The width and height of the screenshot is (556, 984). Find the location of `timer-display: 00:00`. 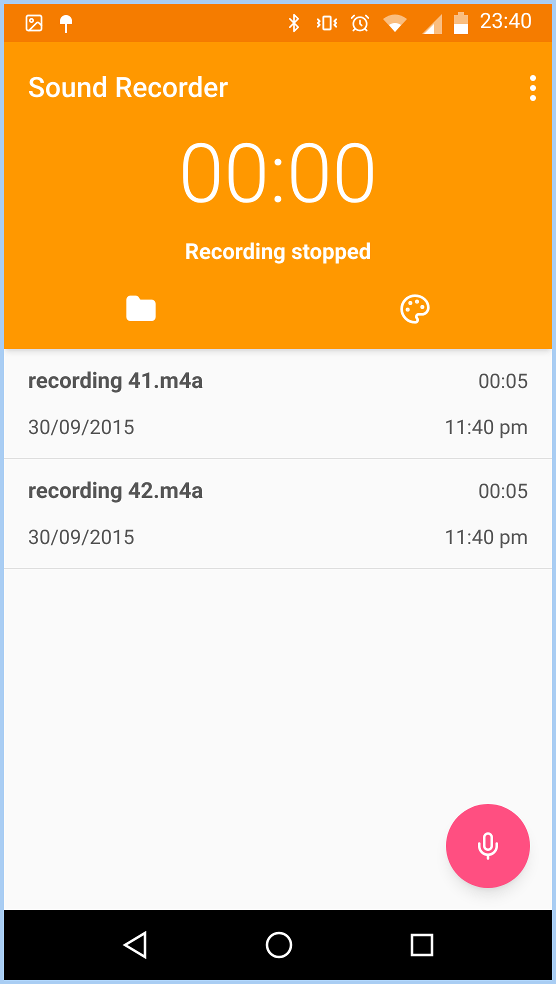

timer-display: 00:00 is located at coordinates (278, 175).